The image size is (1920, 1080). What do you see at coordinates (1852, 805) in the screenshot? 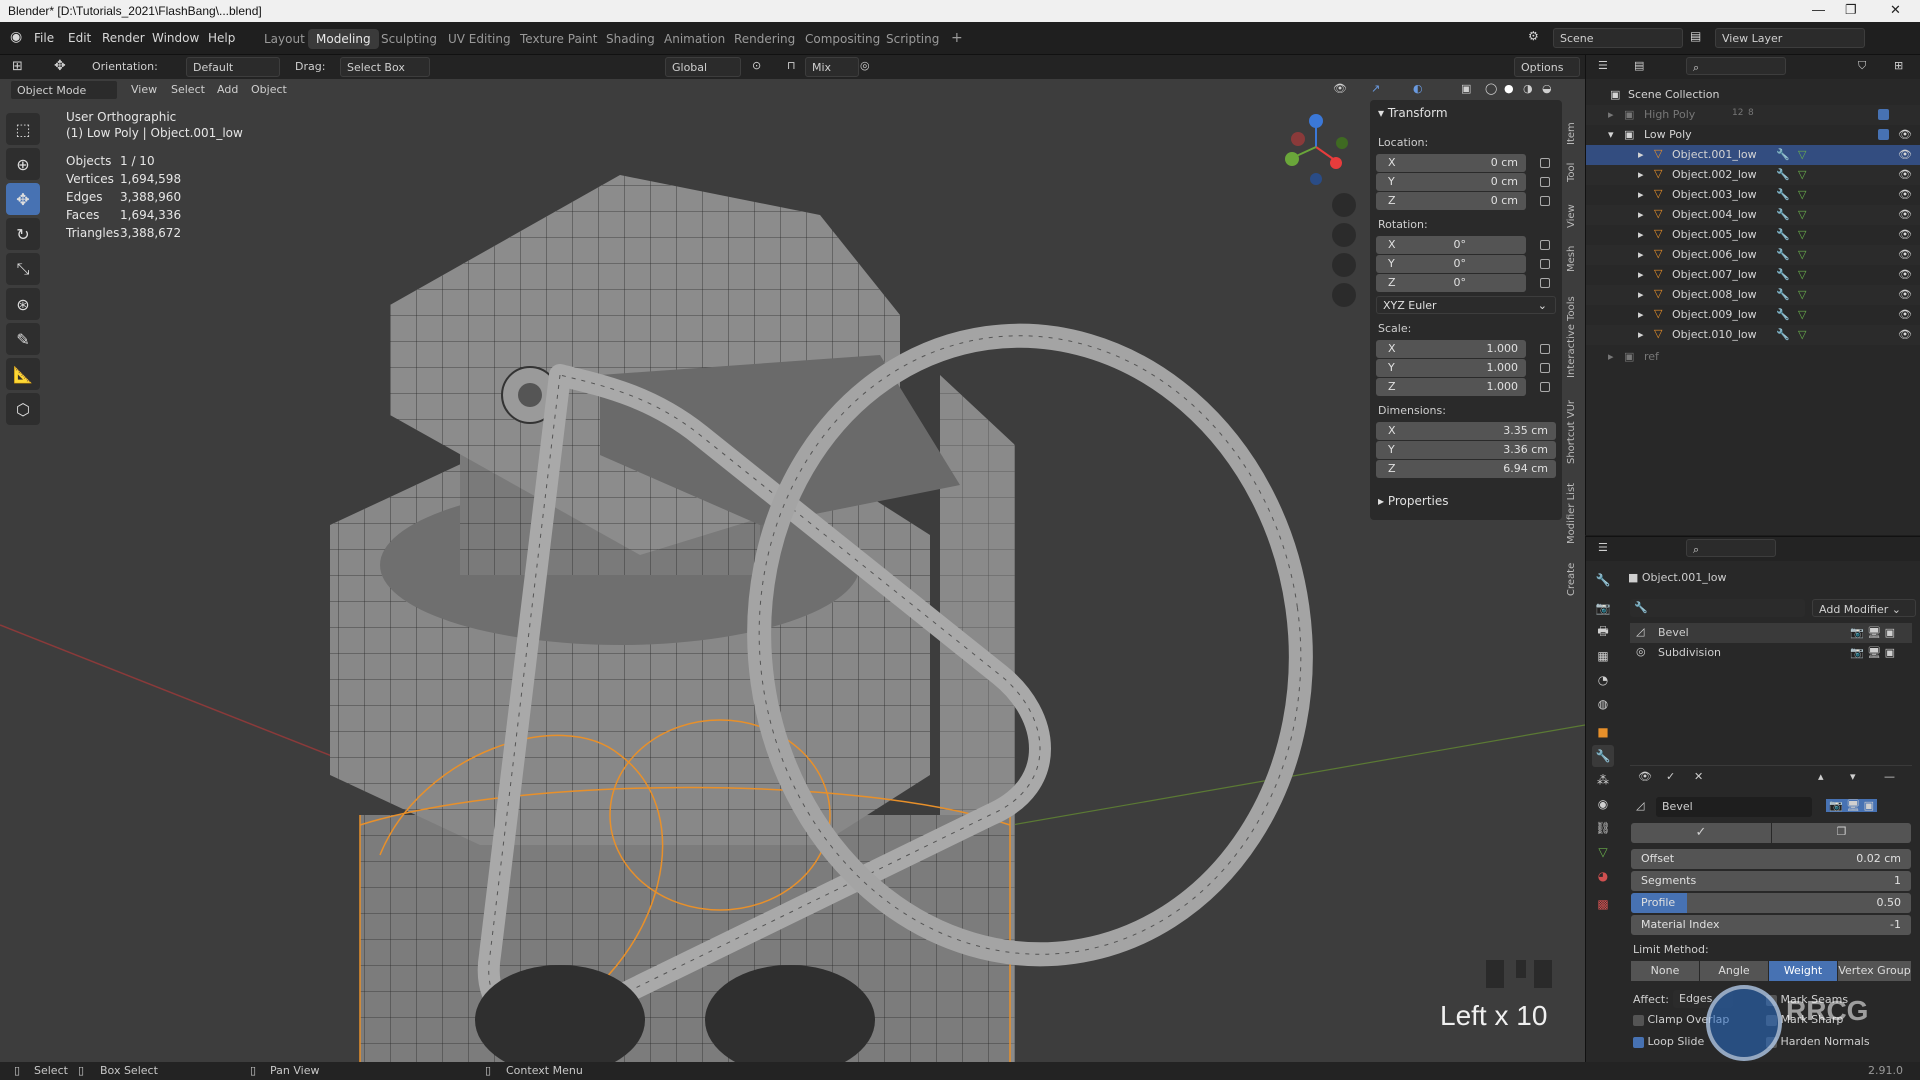
I see `modifier-visibility-toggles: 📷 🖥 ▣` at bounding box center [1852, 805].